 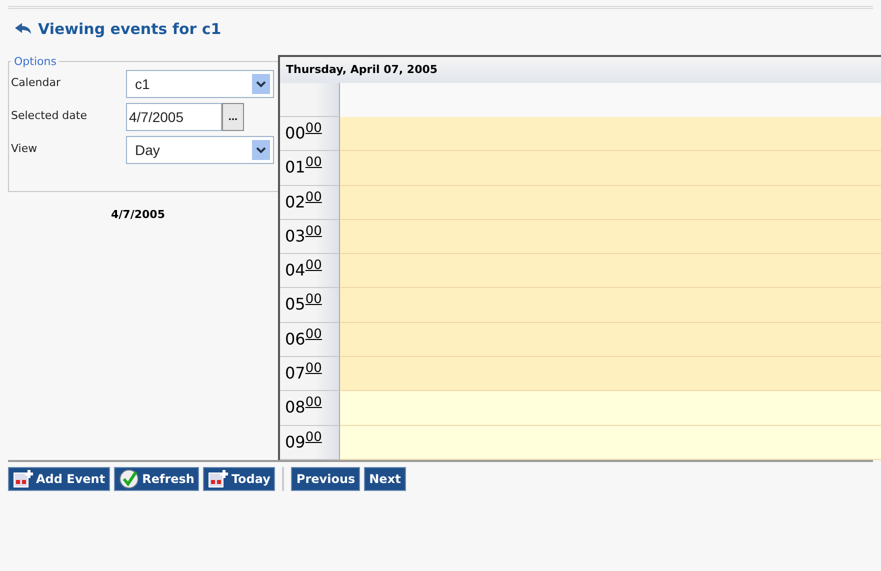 What do you see at coordinates (49, 115) in the screenshot?
I see `field-label: Selected date` at bounding box center [49, 115].